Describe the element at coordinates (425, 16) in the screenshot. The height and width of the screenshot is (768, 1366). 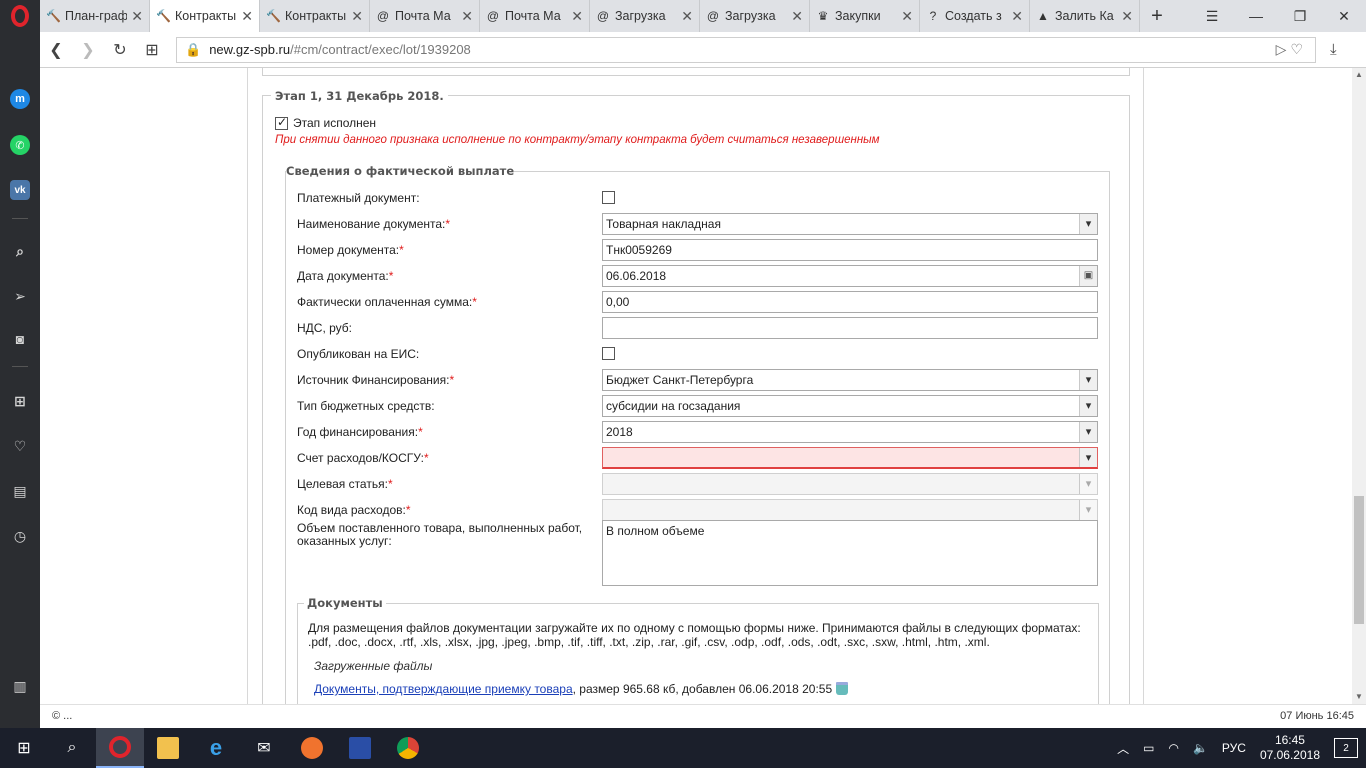
I see `tab-3: @ Почта Ма ✕` at that location.